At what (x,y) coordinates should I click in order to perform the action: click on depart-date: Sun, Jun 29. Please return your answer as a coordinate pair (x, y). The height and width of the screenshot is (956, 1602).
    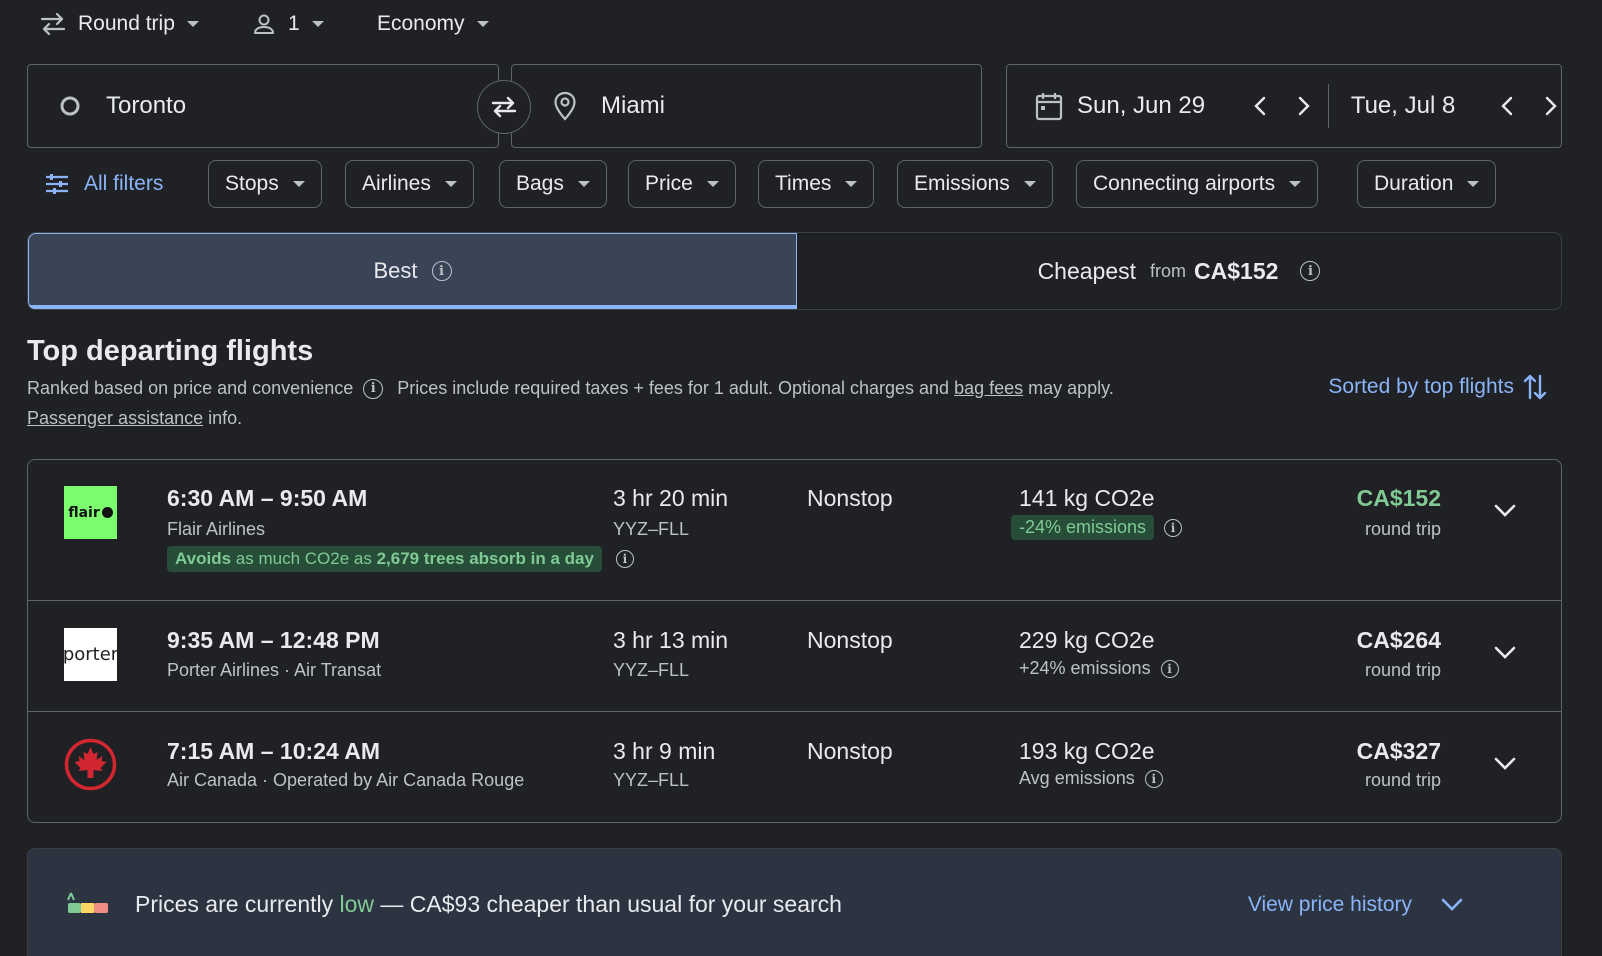
    Looking at the image, I should click on (1156, 106).